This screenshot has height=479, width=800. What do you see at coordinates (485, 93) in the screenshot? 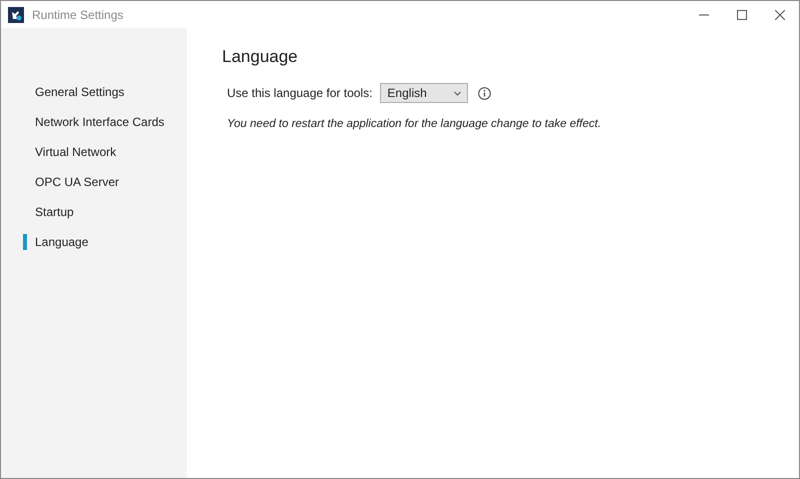
I see `info-icon` at bounding box center [485, 93].